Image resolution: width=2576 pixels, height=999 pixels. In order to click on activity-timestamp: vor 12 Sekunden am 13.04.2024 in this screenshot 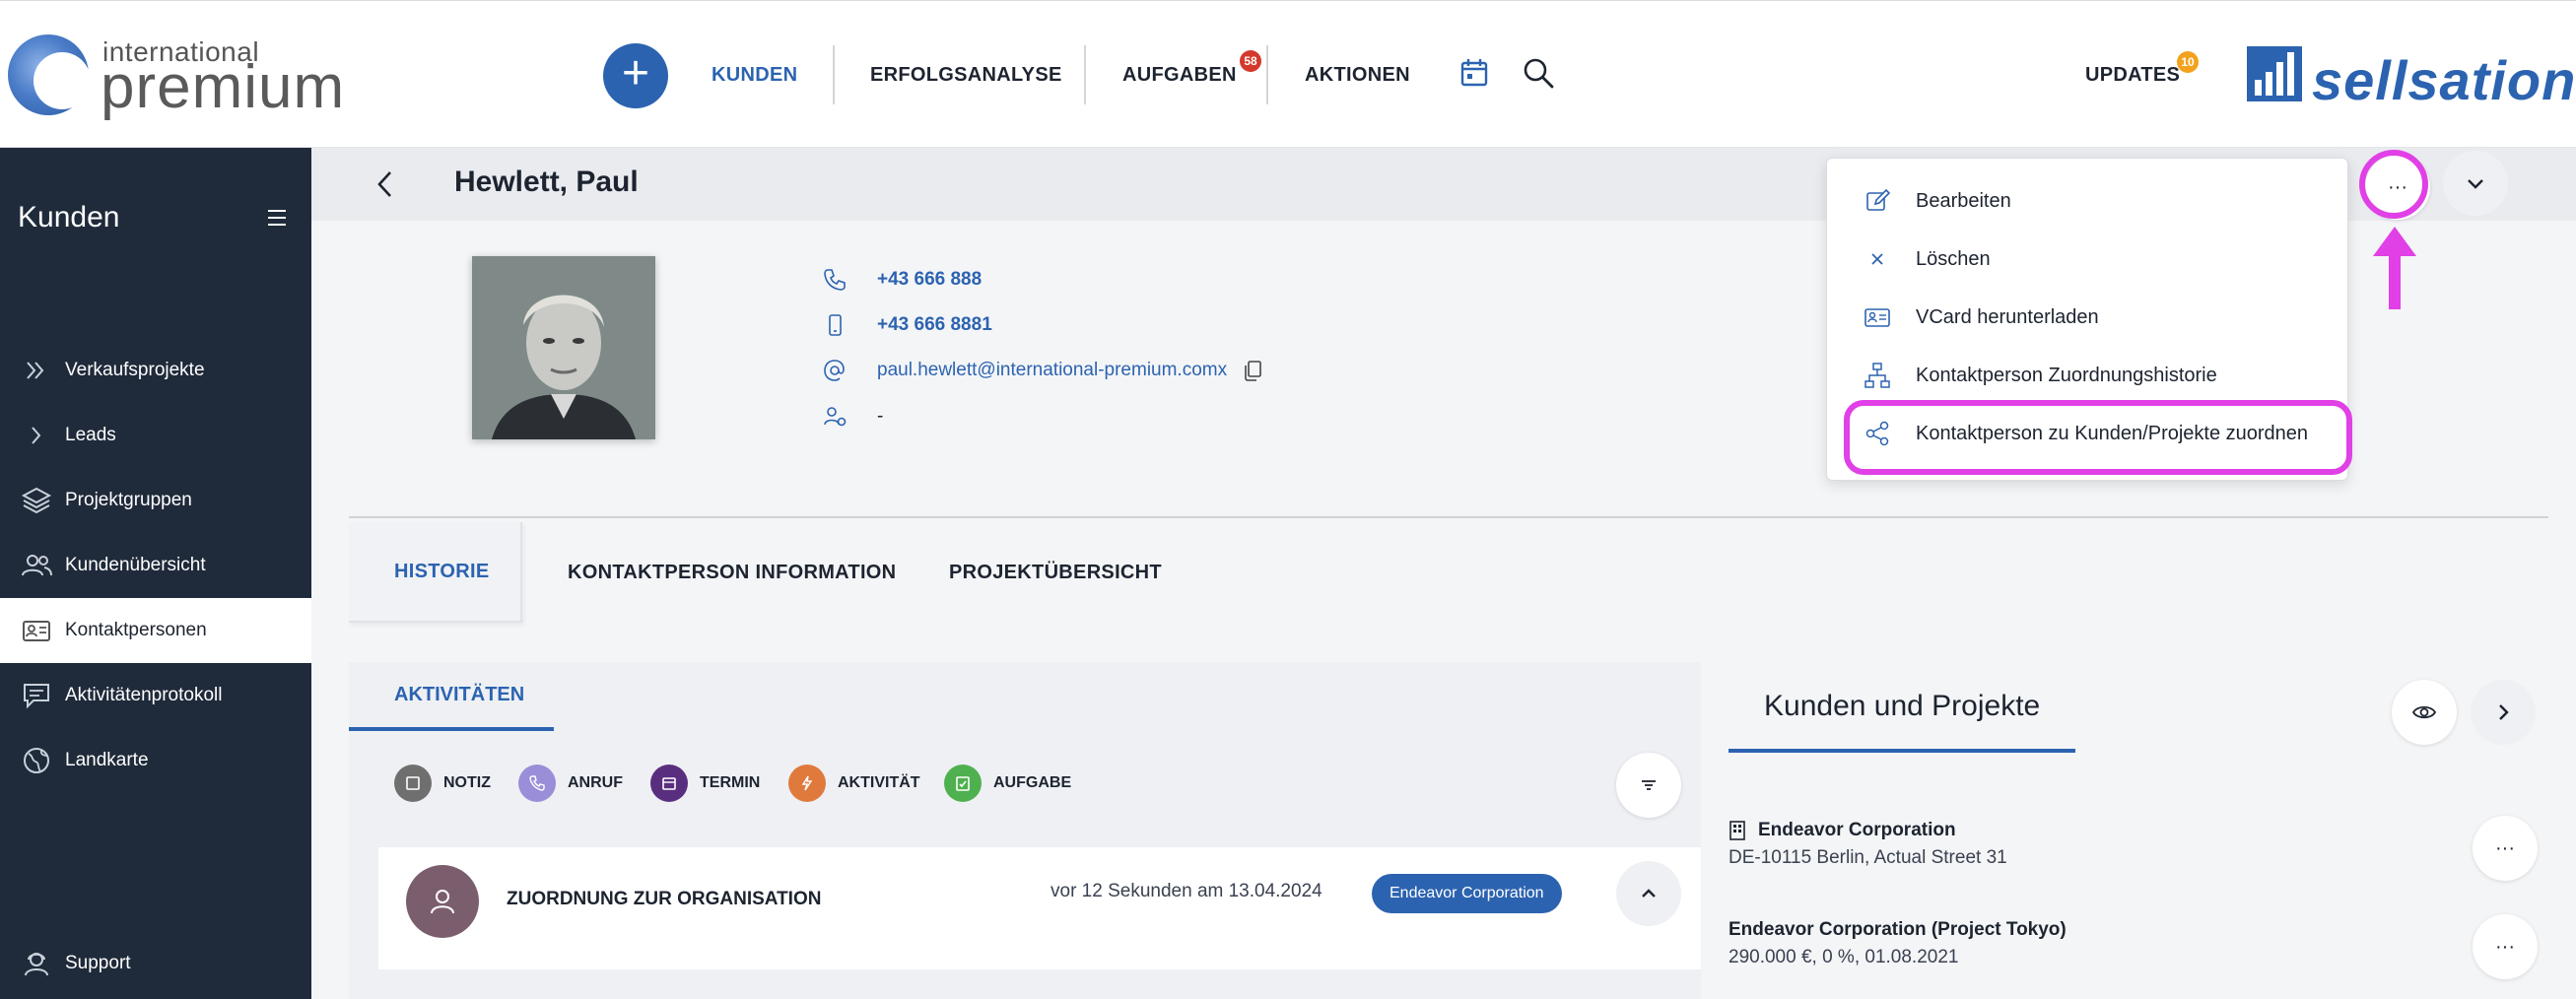, I will do `click(1186, 891)`.